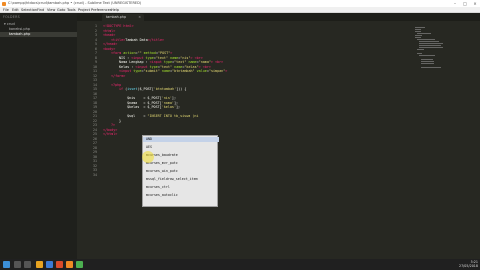 This screenshot has height=270, width=480. What do you see at coordinates (181, 163) in the screenshot?
I see `autocomplete-item: mcurses_mvr_putc` at bounding box center [181, 163].